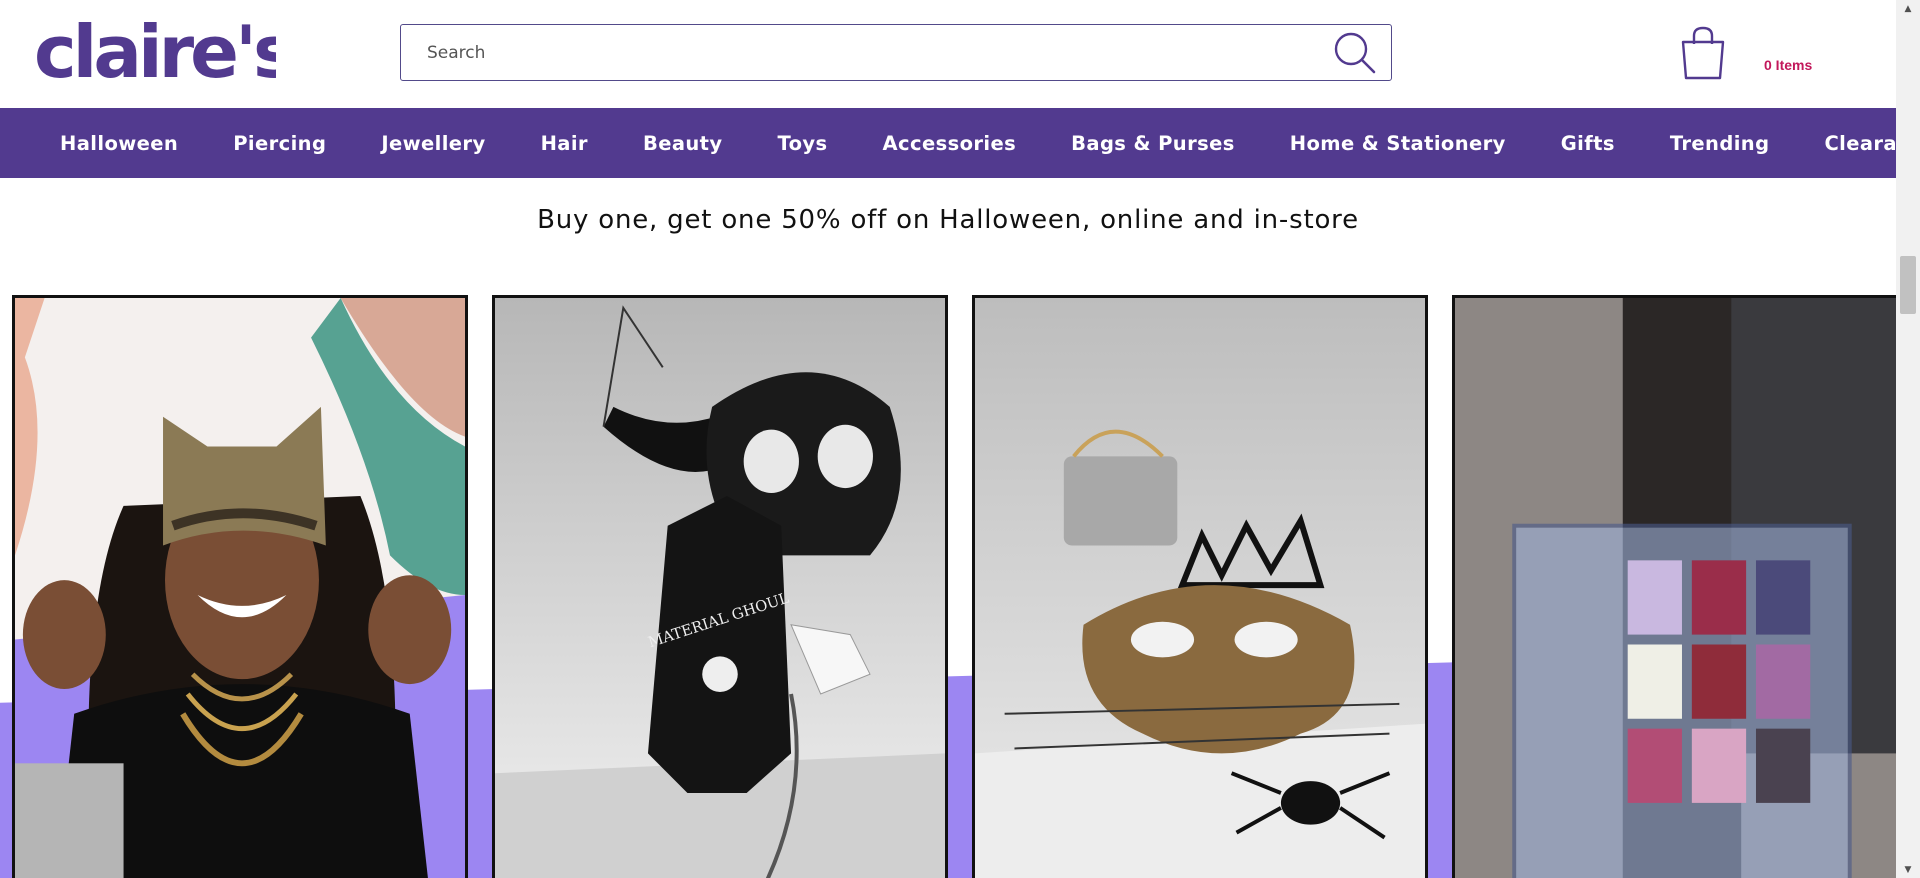 The width and height of the screenshot is (1920, 878). I want to click on search-input, so click(853, 52).